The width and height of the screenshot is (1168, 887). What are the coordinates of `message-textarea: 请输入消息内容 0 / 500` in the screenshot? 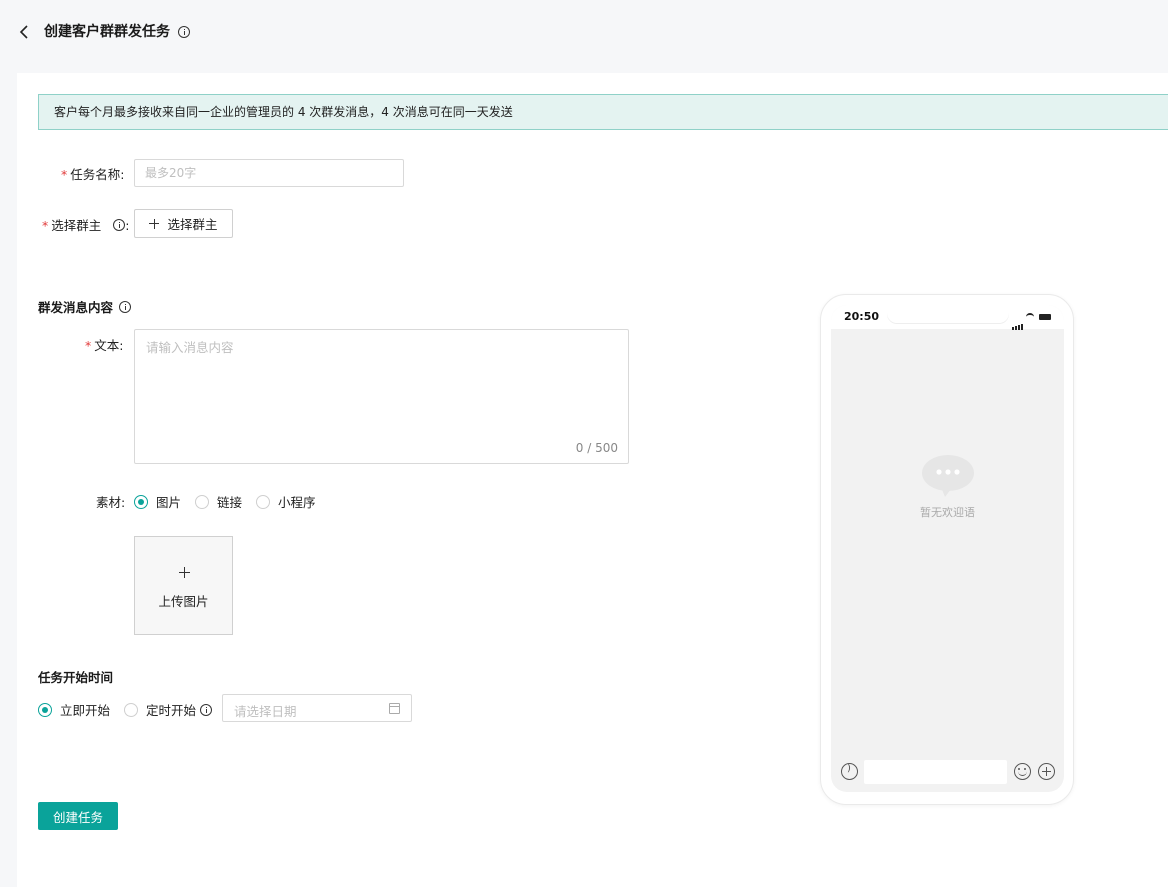 It's located at (381, 396).